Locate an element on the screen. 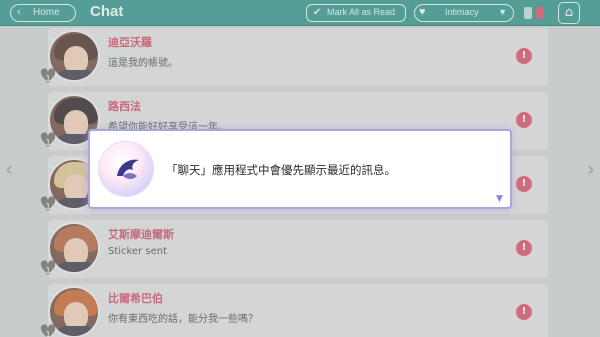 The width and height of the screenshot is (600, 337). app-bird-logo-icon is located at coordinates (126, 169).